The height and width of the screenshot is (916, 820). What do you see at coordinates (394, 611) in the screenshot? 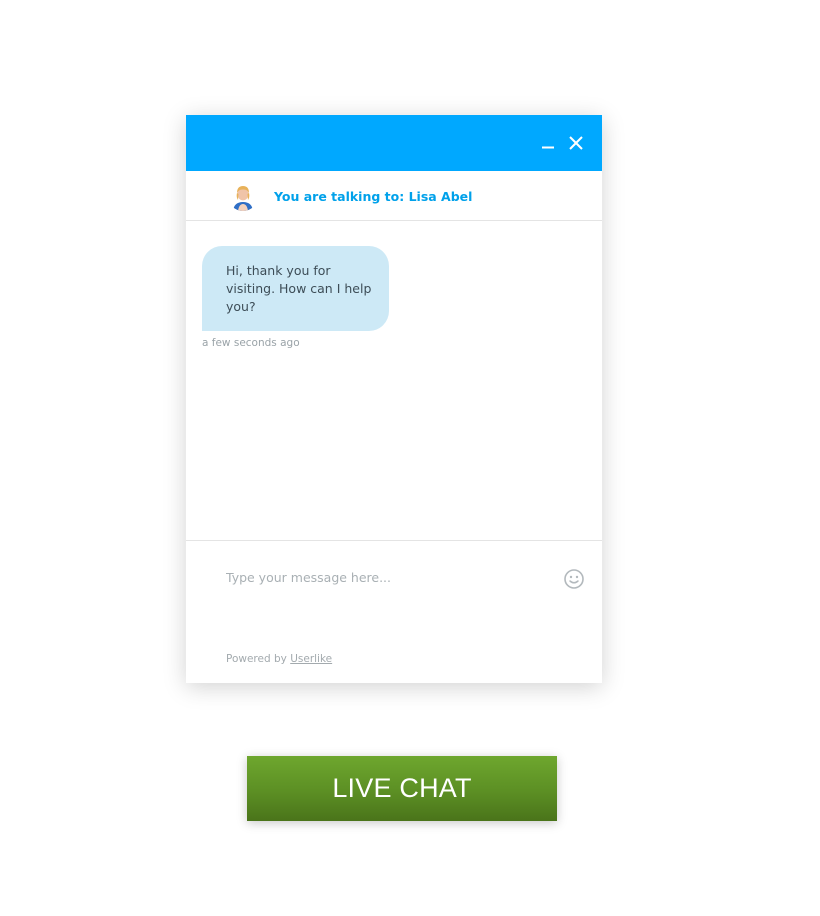
I see `composer: Powered by Userlike` at bounding box center [394, 611].